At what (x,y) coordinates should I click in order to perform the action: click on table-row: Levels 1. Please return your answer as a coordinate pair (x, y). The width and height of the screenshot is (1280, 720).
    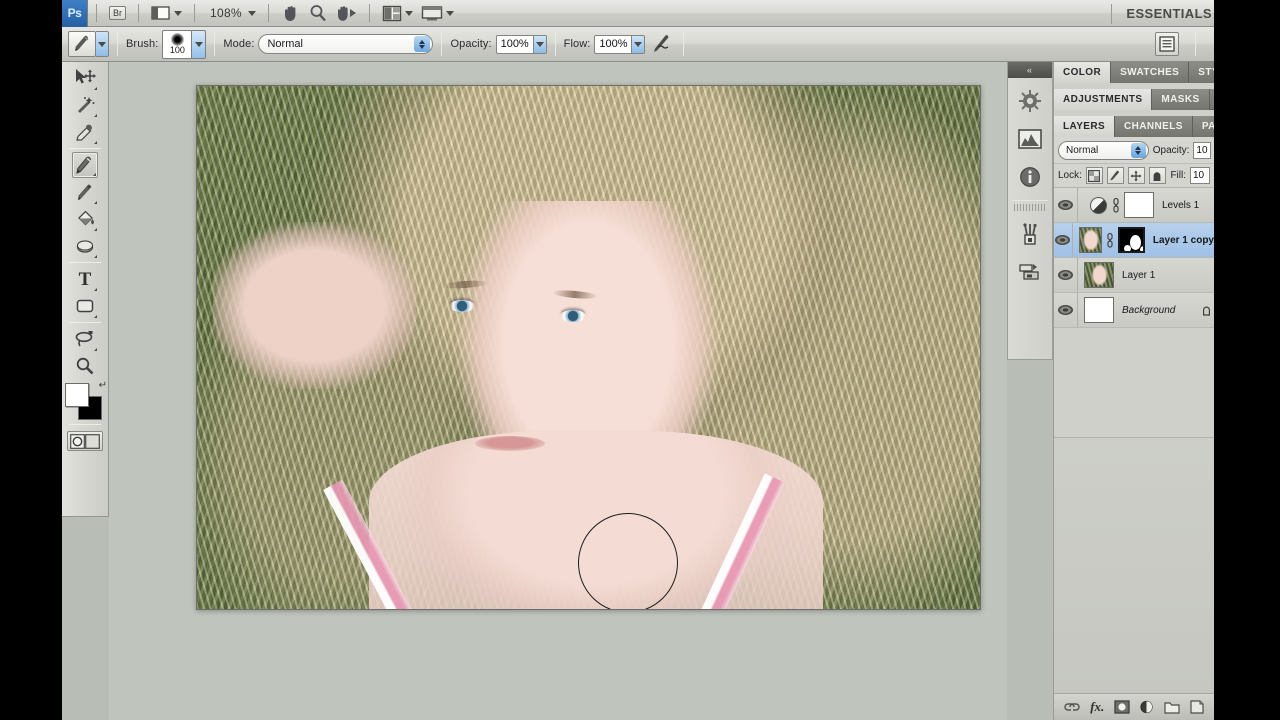
    Looking at the image, I should click on (1134, 205).